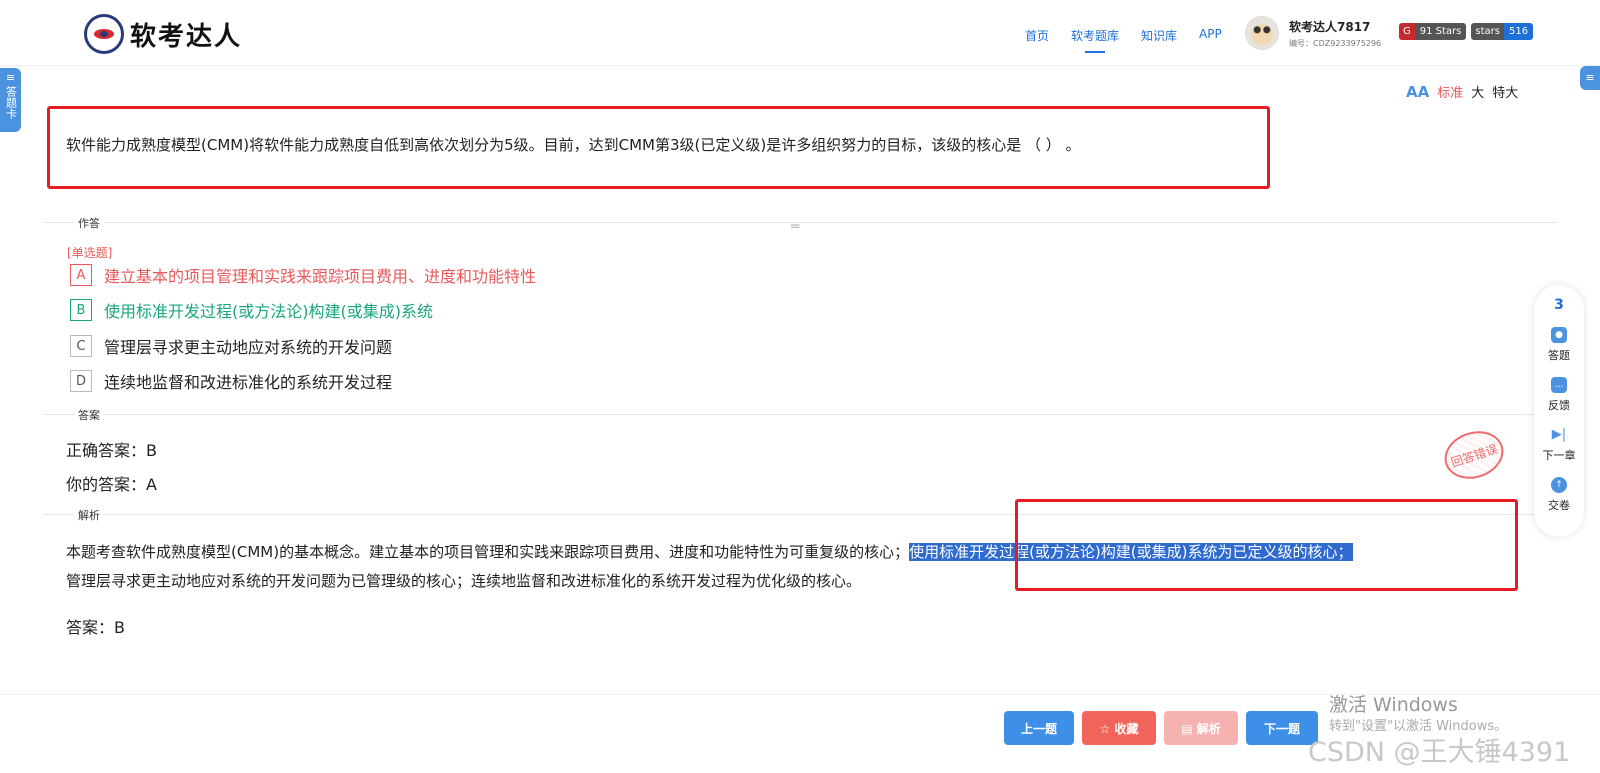  I want to click on right-menu-tab: ≡, so click(1590, 78).